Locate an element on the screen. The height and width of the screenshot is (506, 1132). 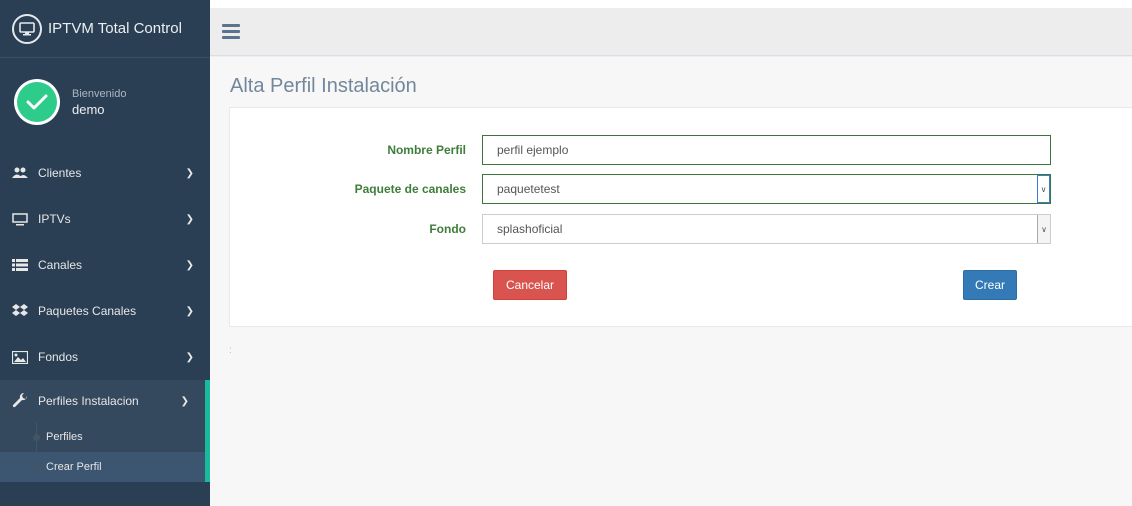
cancel-button: Cancelar is located at coordinates (530, 285).